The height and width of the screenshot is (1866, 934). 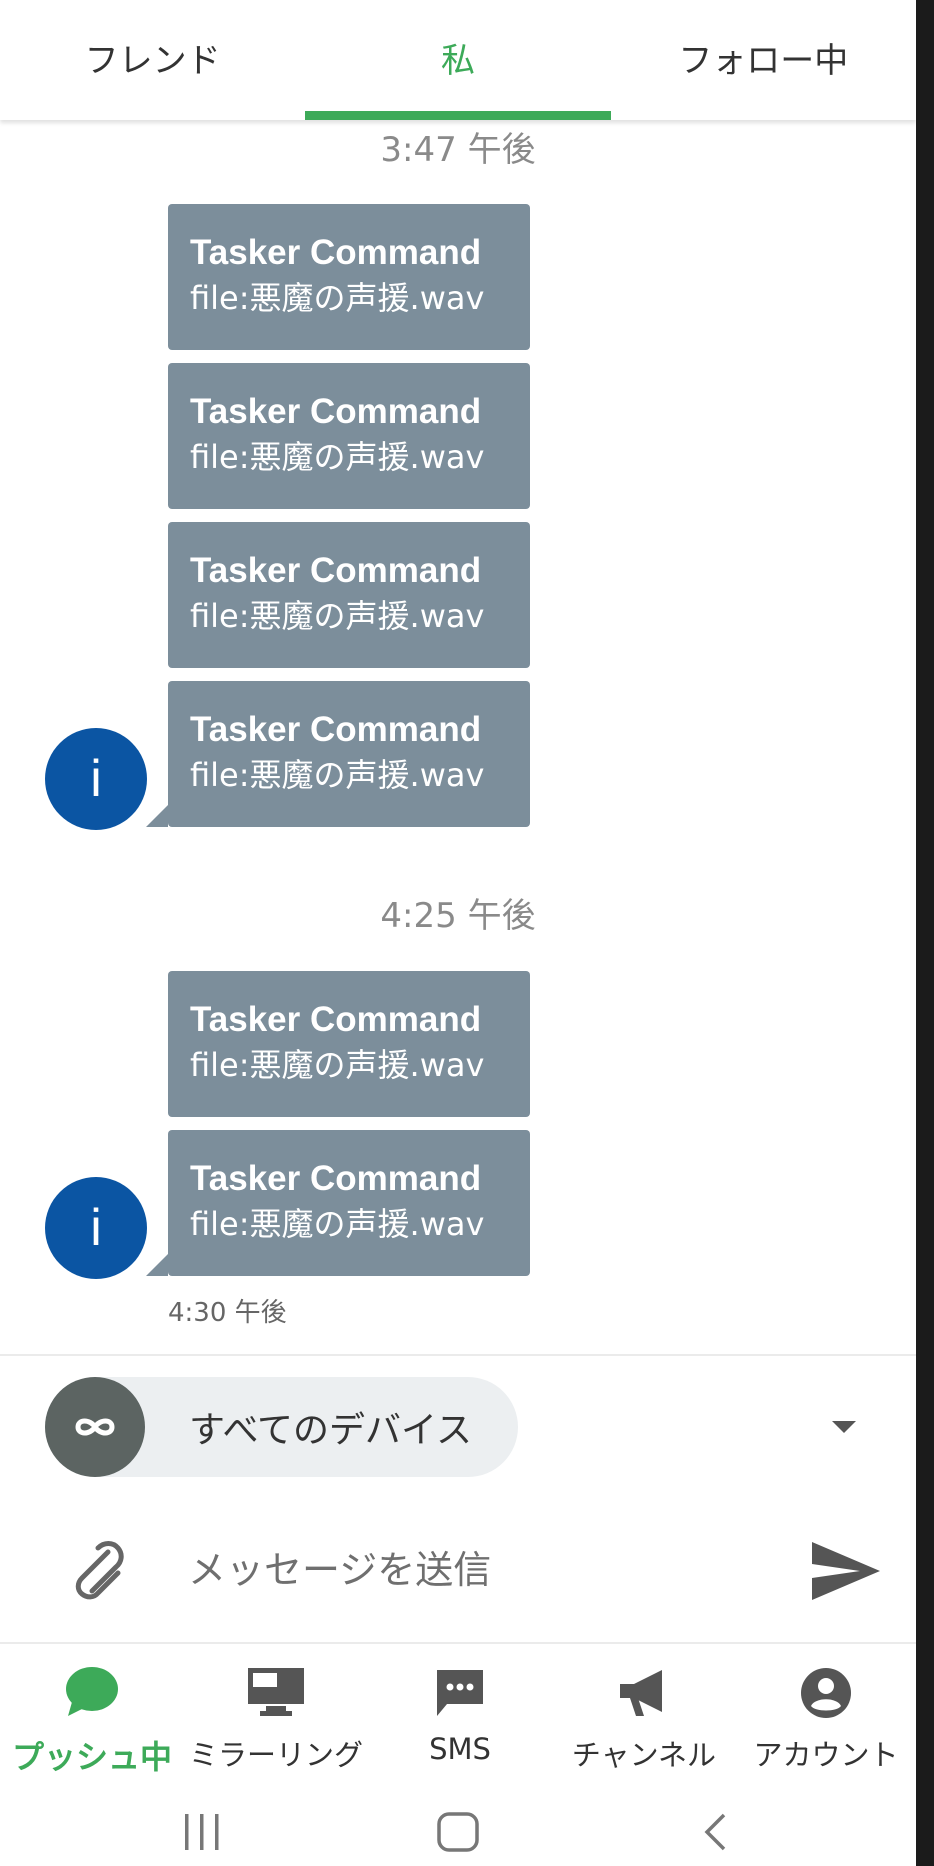 What do you see at coordinates (488, 1570) in the screenshot?
I see `message-input` at bounding box center [488, 1570].